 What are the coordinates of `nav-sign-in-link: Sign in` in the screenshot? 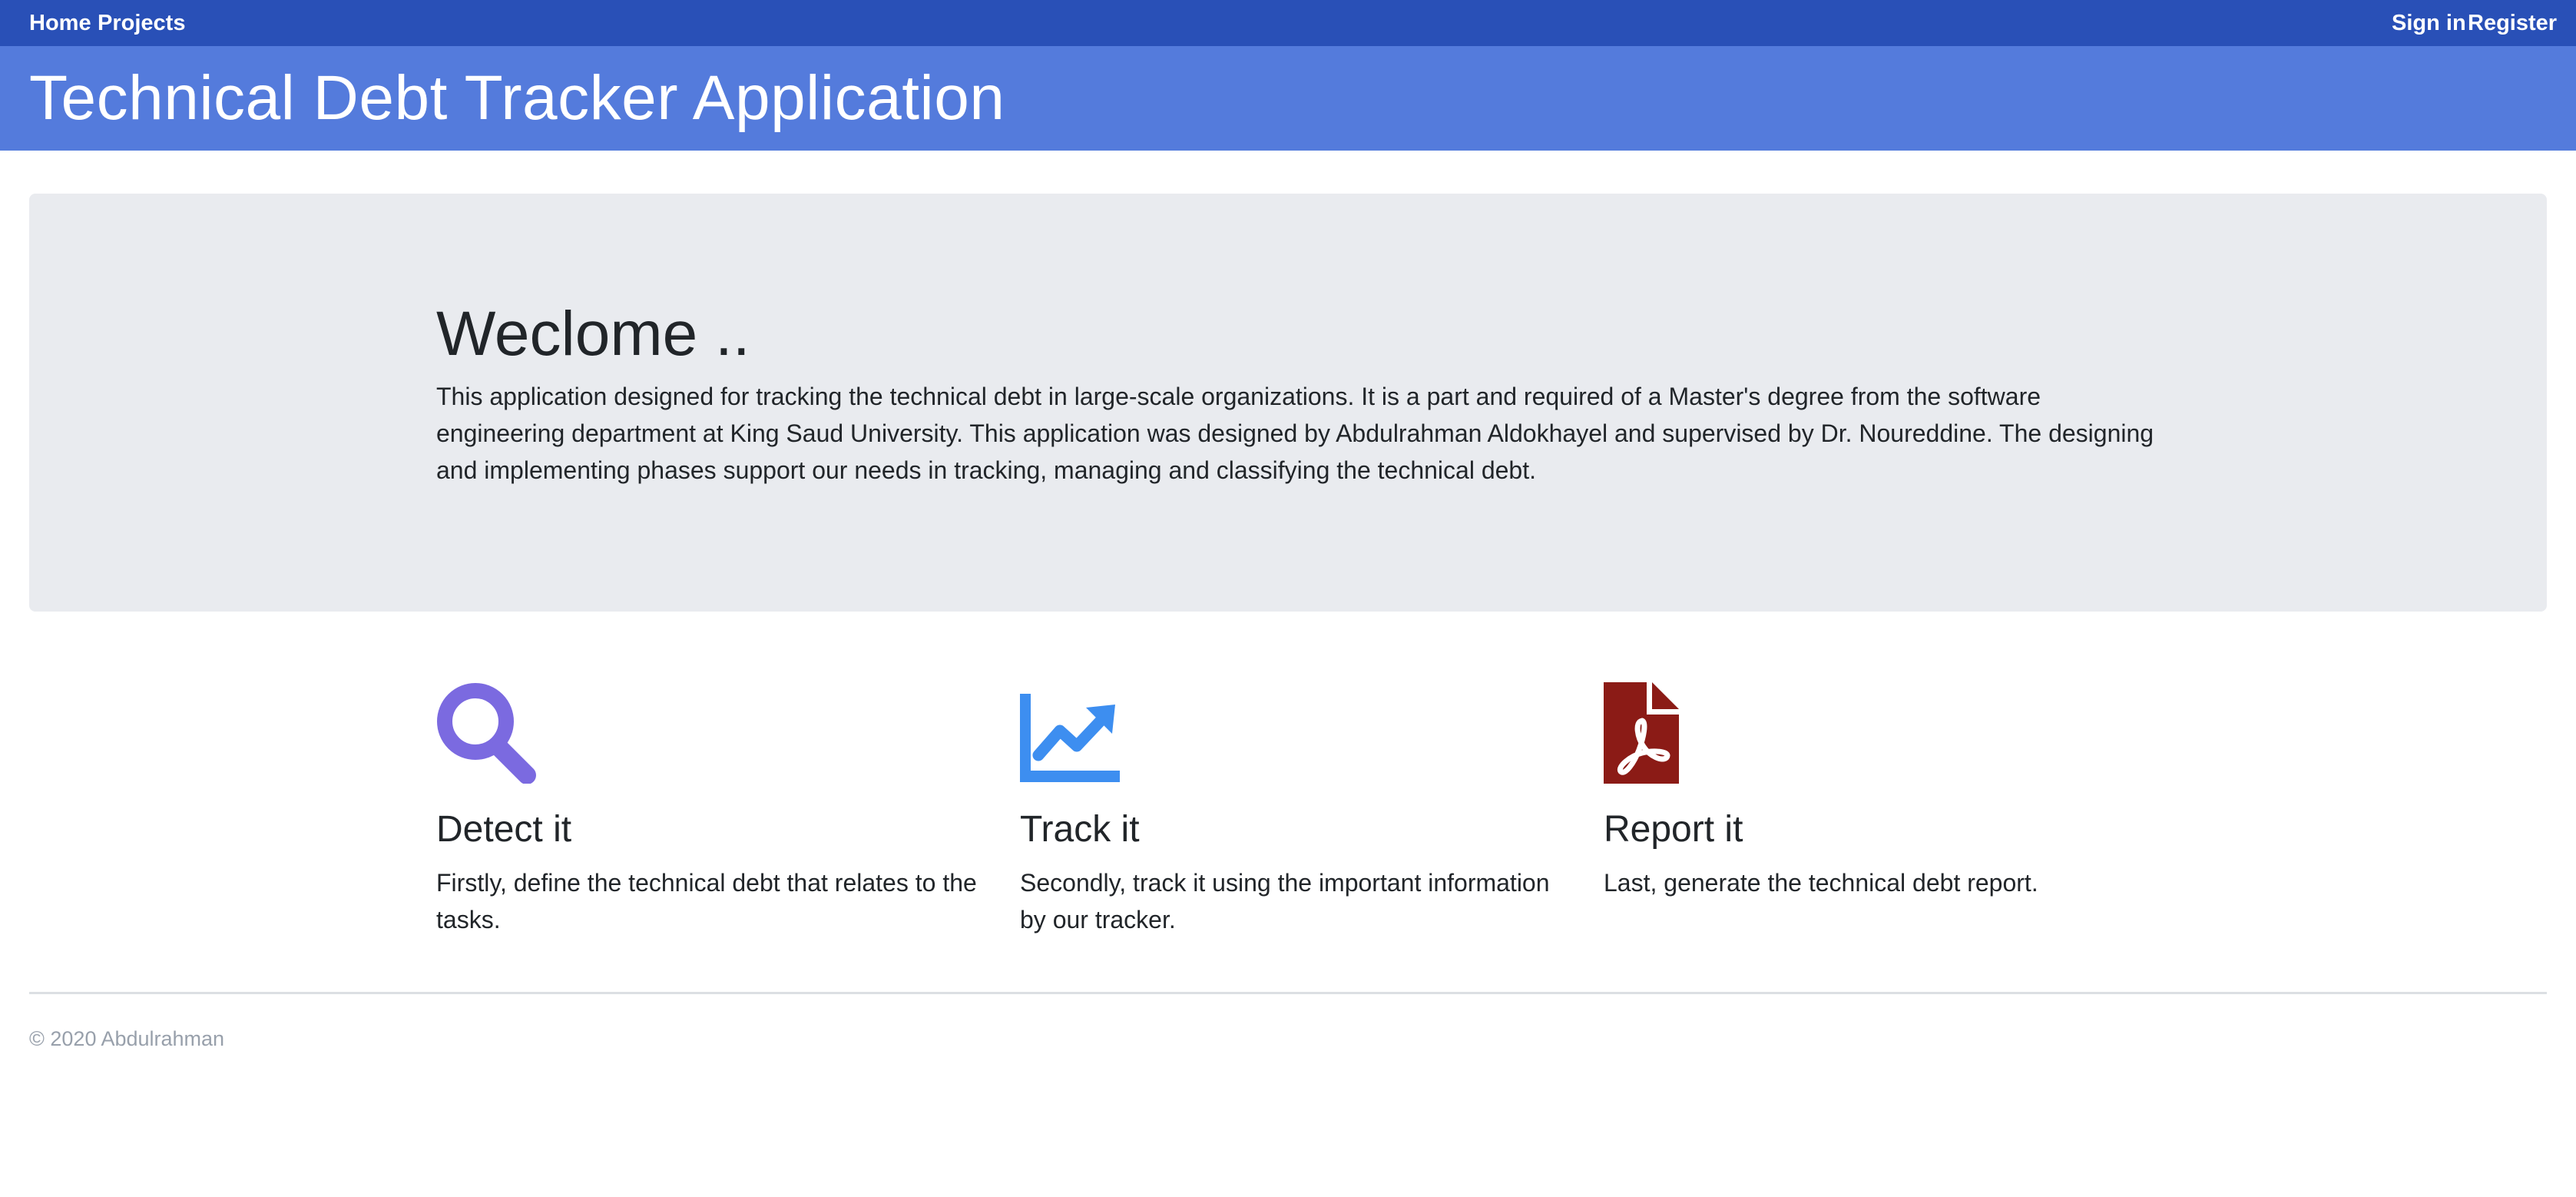 It's located at (2429, 23).